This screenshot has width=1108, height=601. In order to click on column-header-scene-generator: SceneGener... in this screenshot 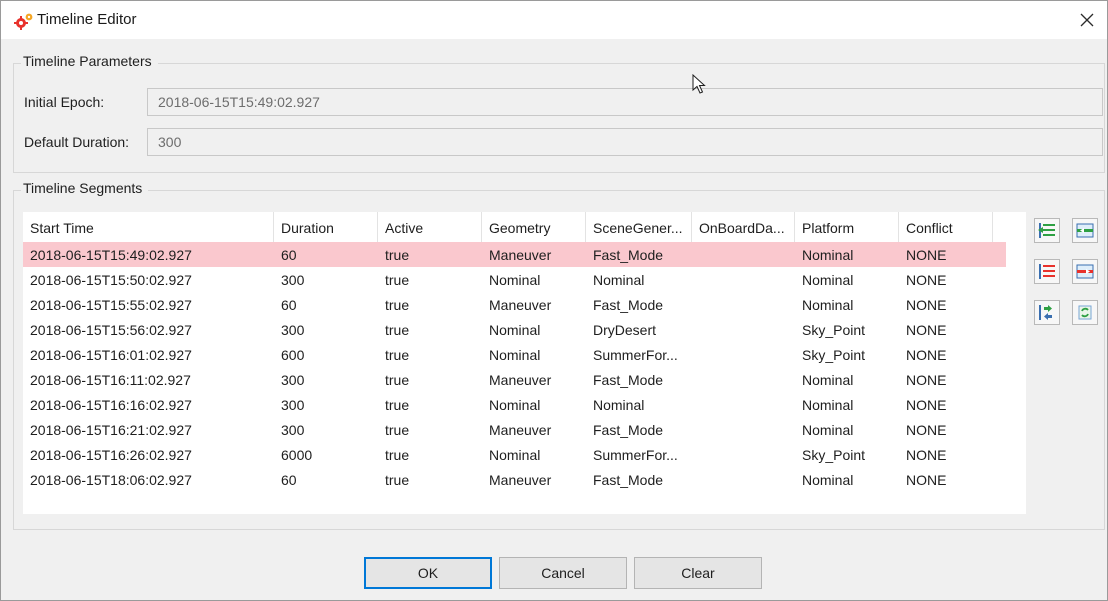, I will do `click(639, 227)`.